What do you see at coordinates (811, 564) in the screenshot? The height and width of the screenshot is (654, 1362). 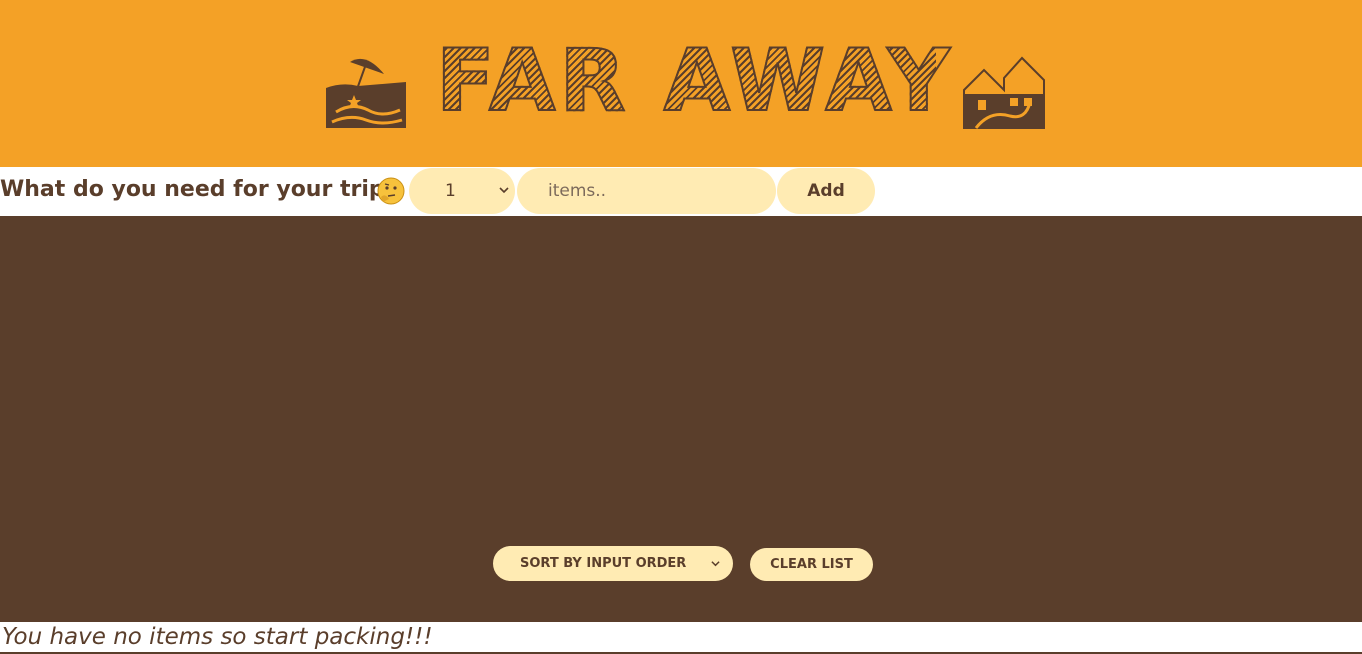 I see `clear-list-button: CLEAR LIST` at bounding box center [811, 564].